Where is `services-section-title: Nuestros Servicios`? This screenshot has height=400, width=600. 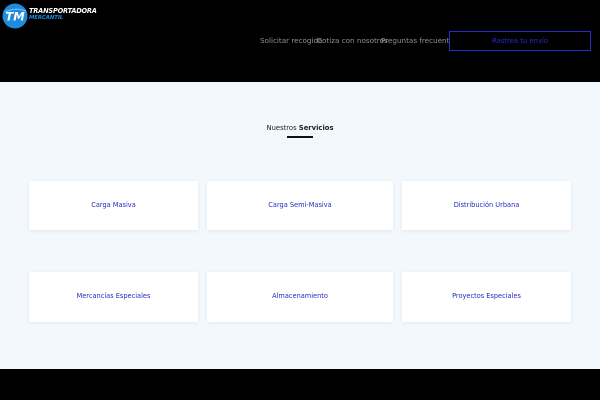 services-section-title: Nuestros Servicios is located at coordinates (300, 128).